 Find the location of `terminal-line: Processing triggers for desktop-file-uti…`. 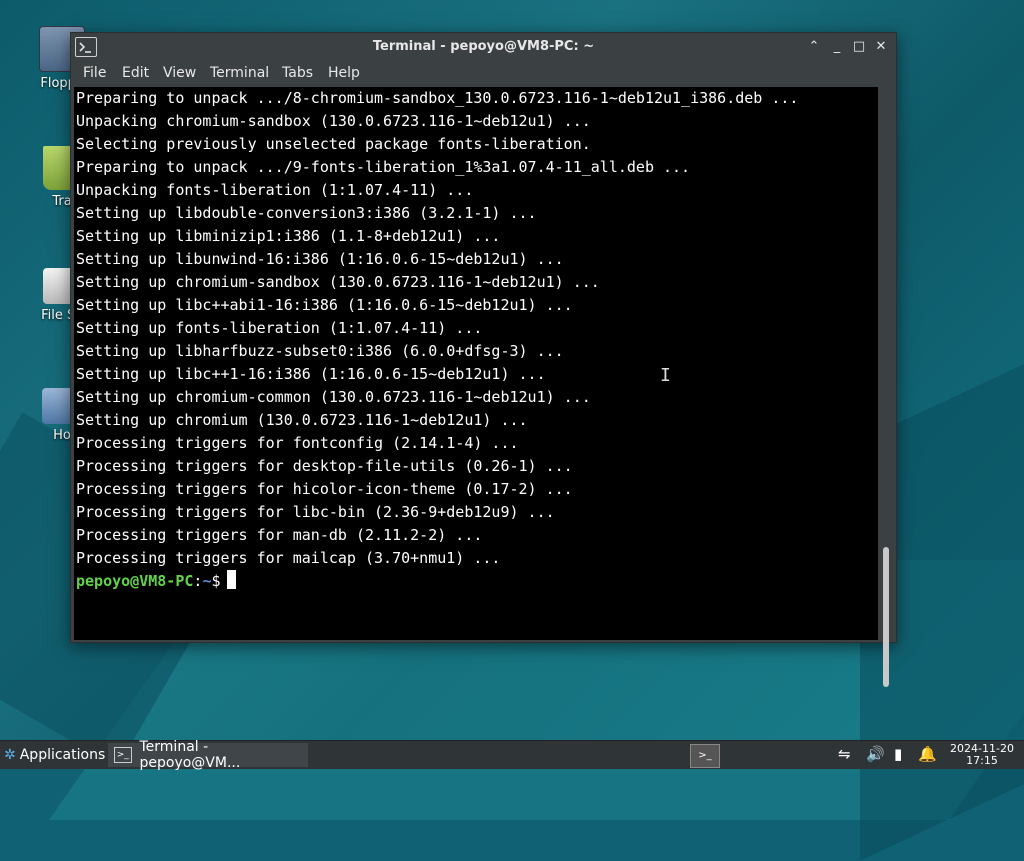

terminal-line: Processing triggers for desktop-file-uti… is located at coordinates (324, 466).